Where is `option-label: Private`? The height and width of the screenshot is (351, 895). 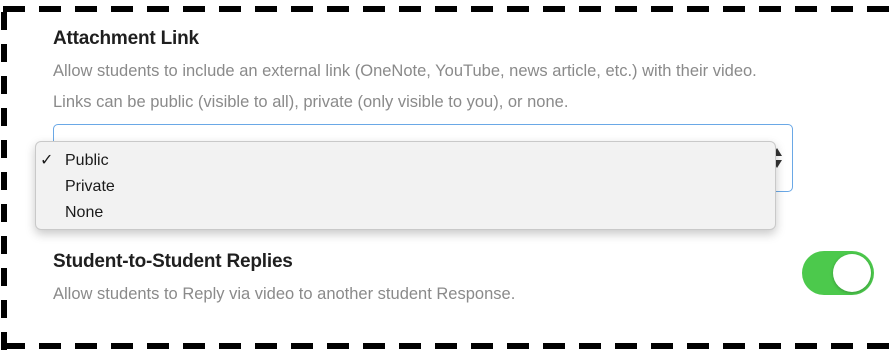 option-label: Private is located at coordinates (90, 186).